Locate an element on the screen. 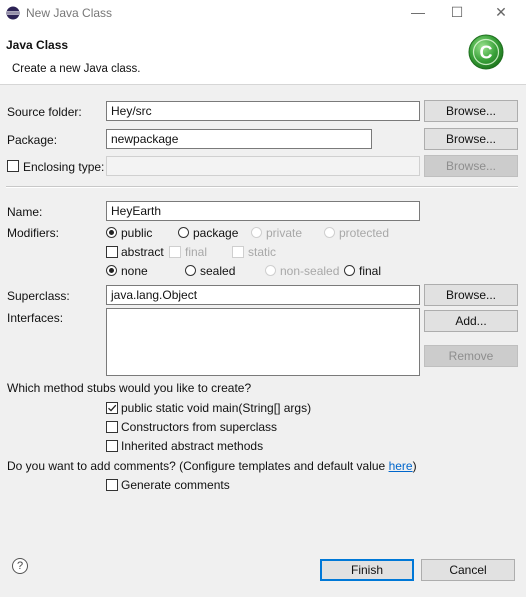 Image resolution: width=526 pixels, height=597 pixels. interfaces-list is located at coordinates (263, 342).